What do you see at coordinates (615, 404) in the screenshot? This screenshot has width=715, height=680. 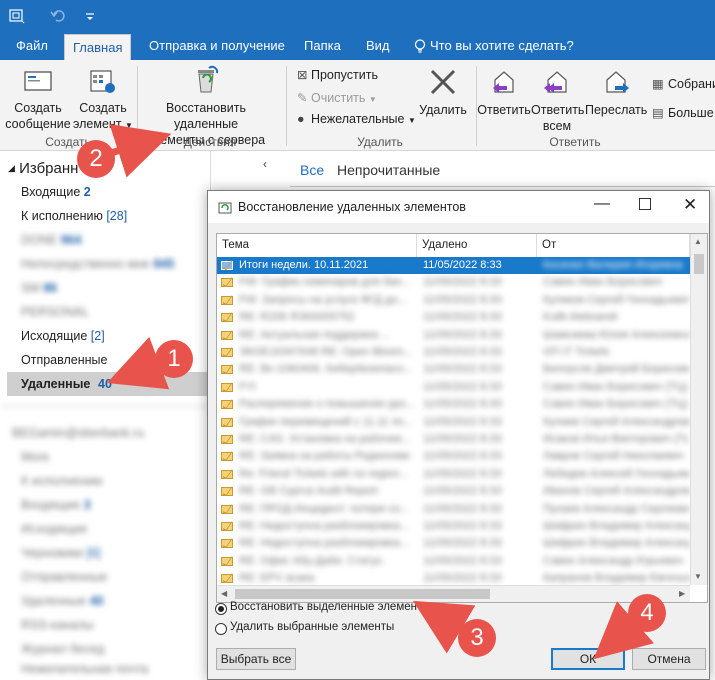 I see `cell-from: Савин Иван Борисович (ТЦ)` at bounding box center [615, 404].